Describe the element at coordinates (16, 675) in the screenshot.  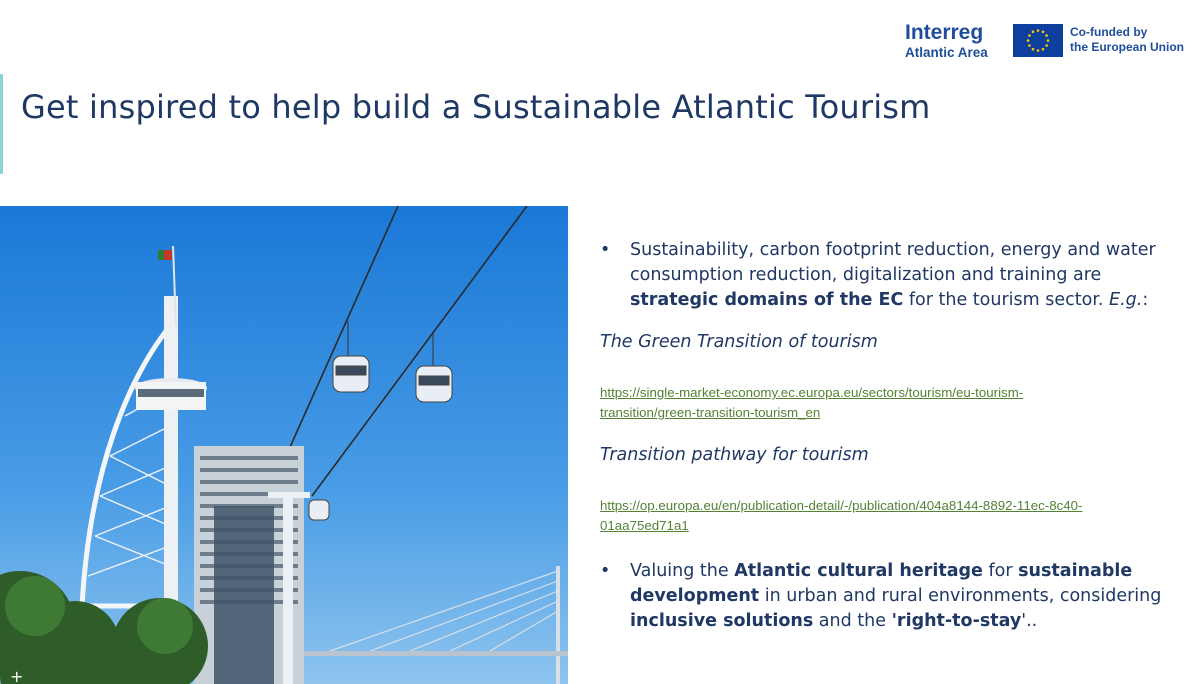
I see `crosshair-icon: +` at that location.